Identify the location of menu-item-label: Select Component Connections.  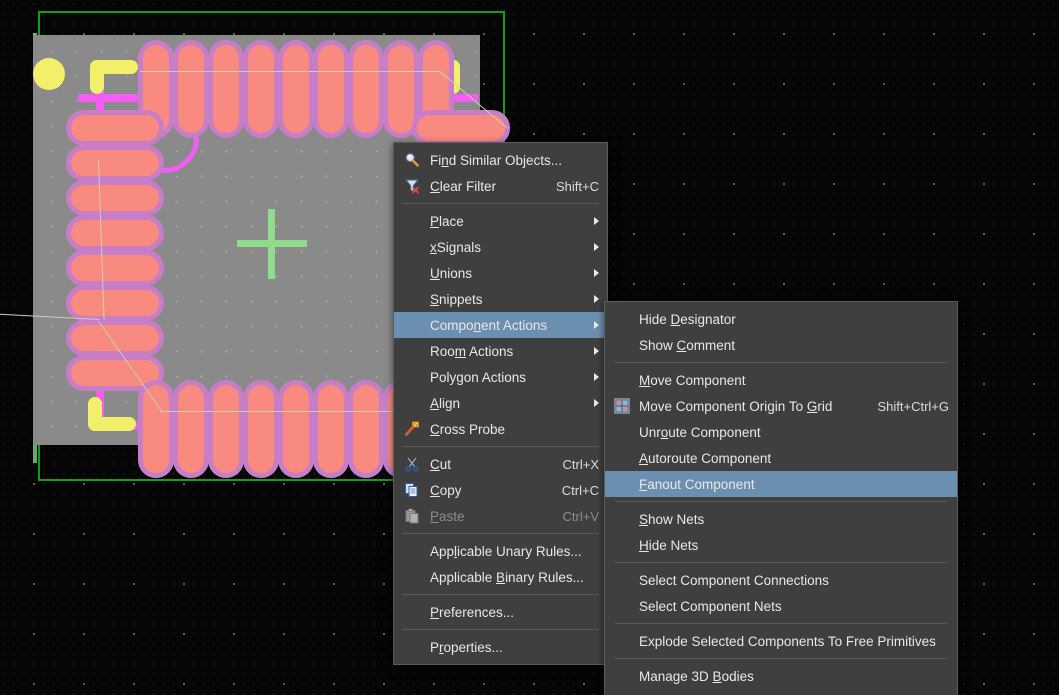
(734, 580).